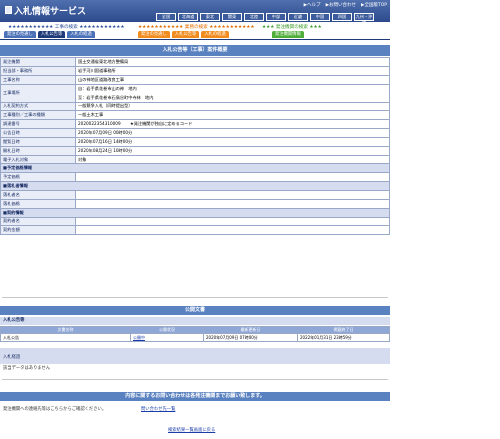 This screenshot has width=500, height=439. I want to click on back-to-results-link: 検索結果一覧画面に戻る, so click(191, 430).